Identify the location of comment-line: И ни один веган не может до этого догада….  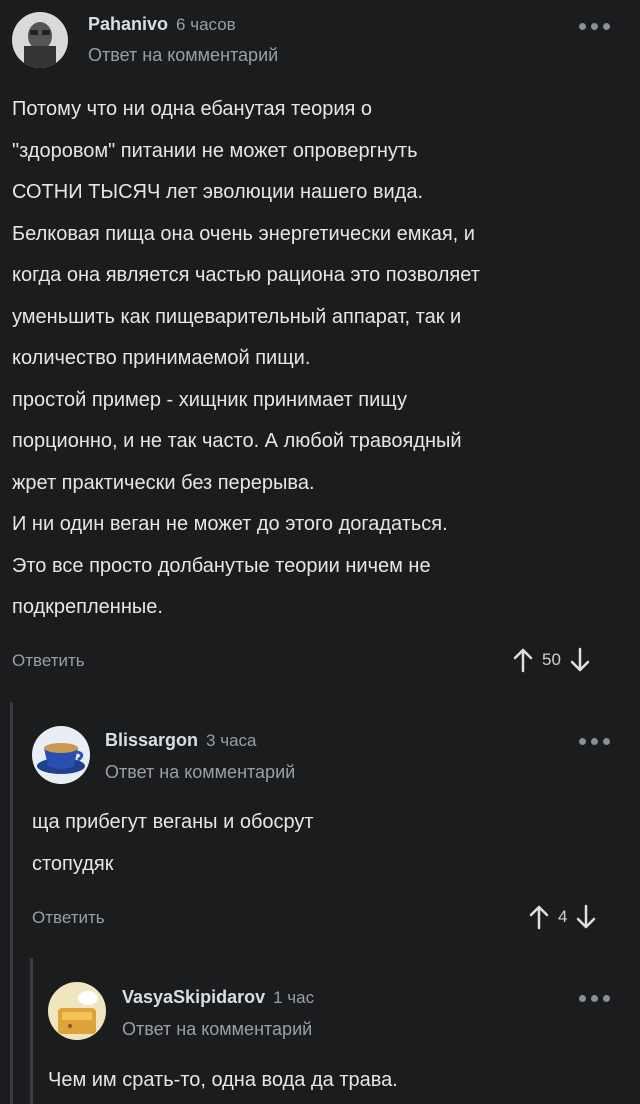
(230, 524).